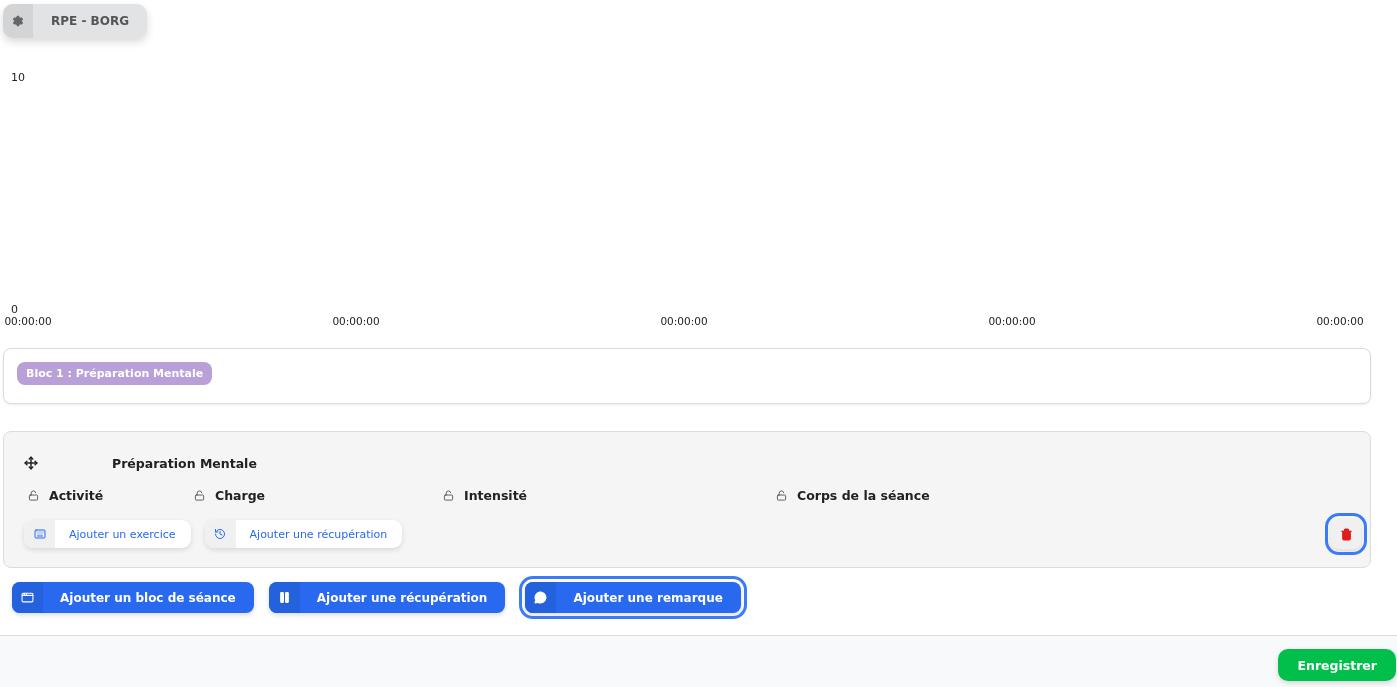 The image size is (1397, 687). Describe the element at coordinates (863, 495) in the screenshot. I see `field-label: Corps de la séance` at that location.